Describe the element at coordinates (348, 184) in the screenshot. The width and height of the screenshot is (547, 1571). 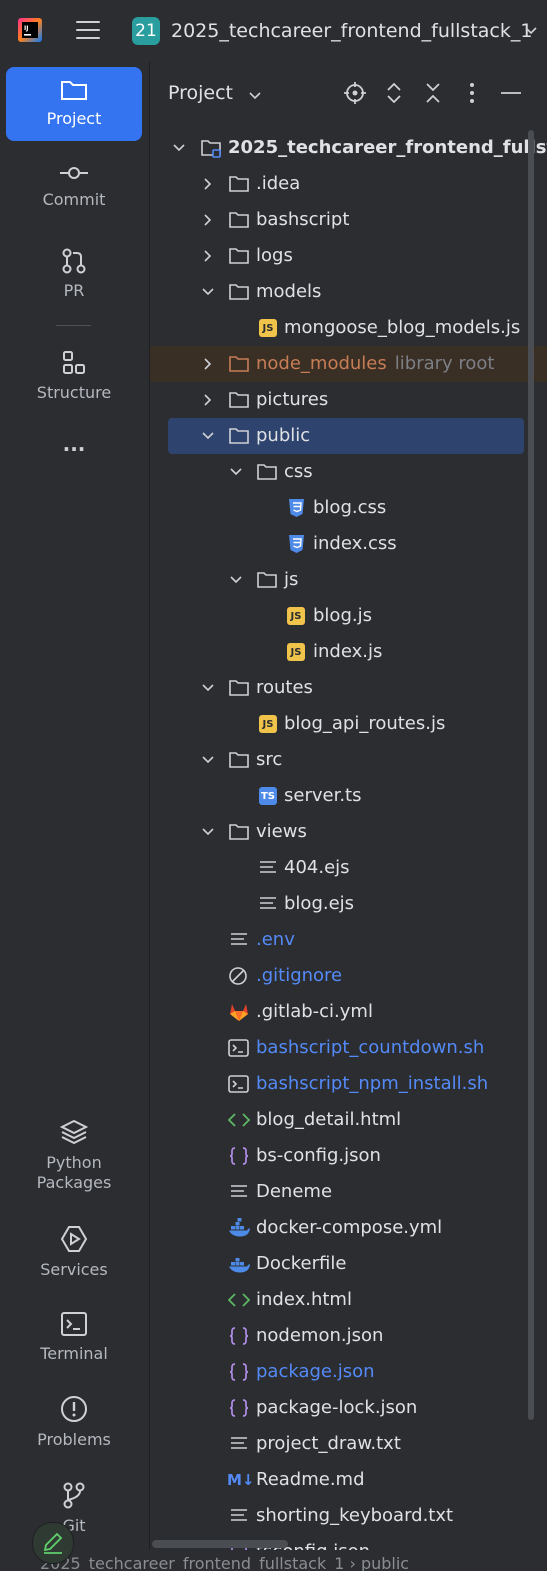
I see `tree-row-idea: .idea` at that location.